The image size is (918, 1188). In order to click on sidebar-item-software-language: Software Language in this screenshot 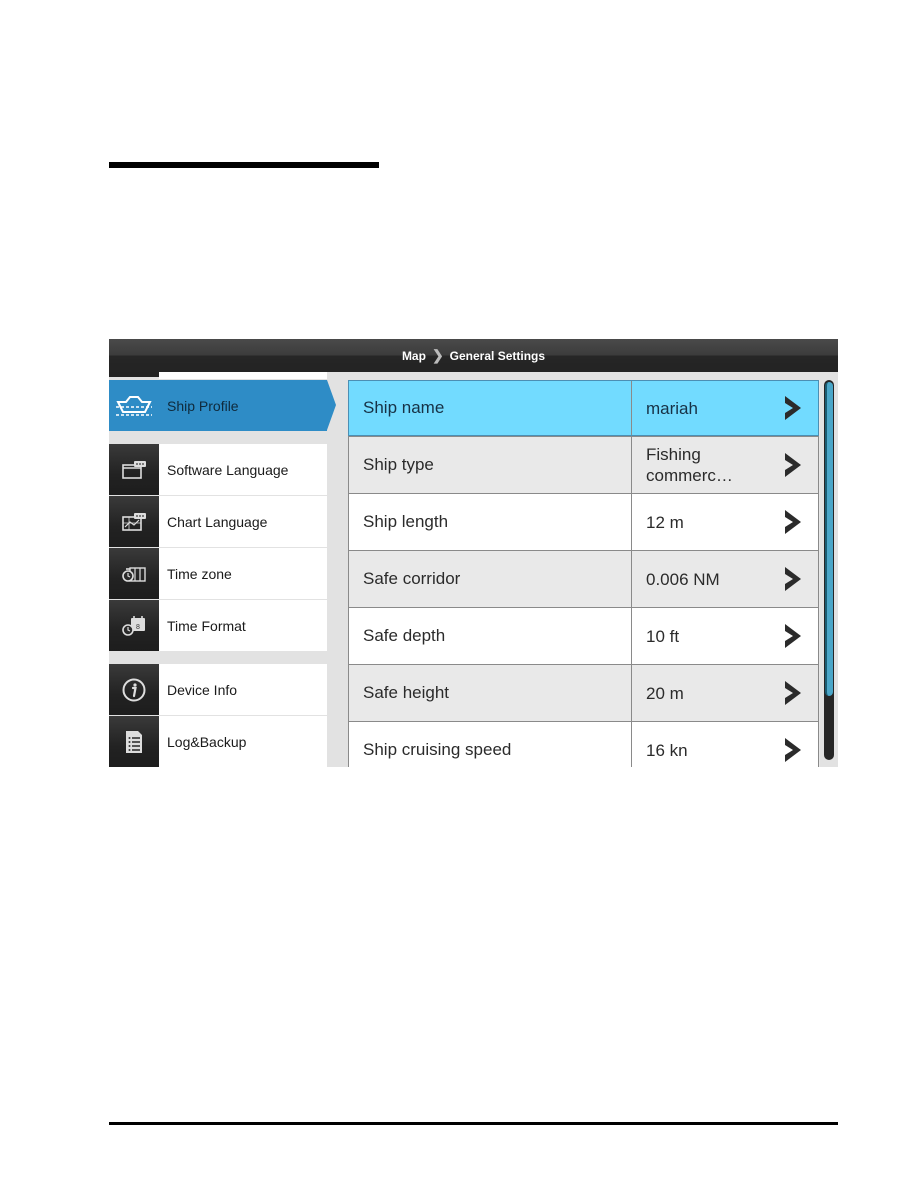, I will do `click(218, 469)`.